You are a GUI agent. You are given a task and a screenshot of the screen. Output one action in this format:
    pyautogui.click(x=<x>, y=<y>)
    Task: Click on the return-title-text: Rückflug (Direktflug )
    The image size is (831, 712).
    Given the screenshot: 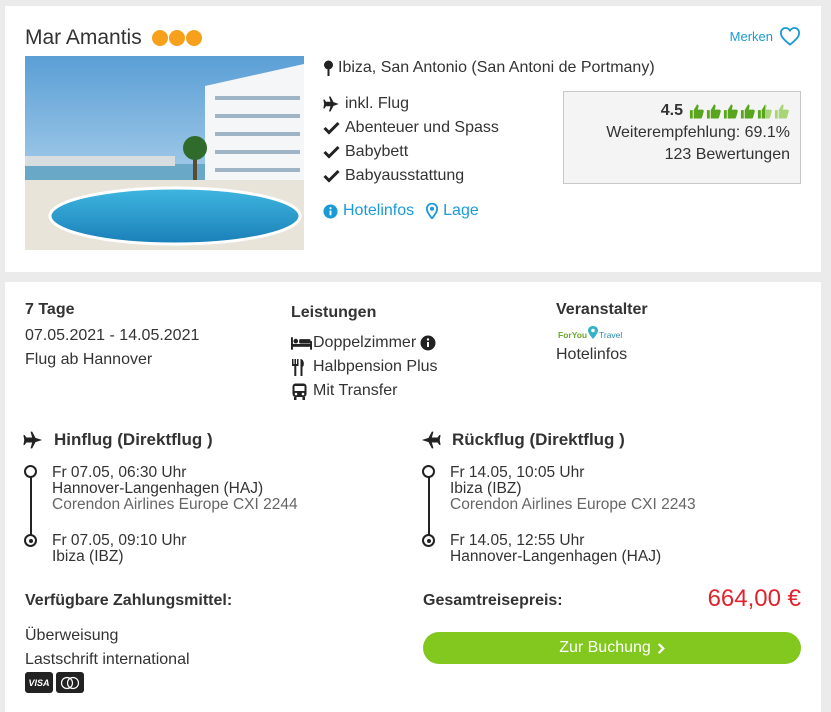 What is the action you would take?
    pyautogui.click(x=538, y=439)
    